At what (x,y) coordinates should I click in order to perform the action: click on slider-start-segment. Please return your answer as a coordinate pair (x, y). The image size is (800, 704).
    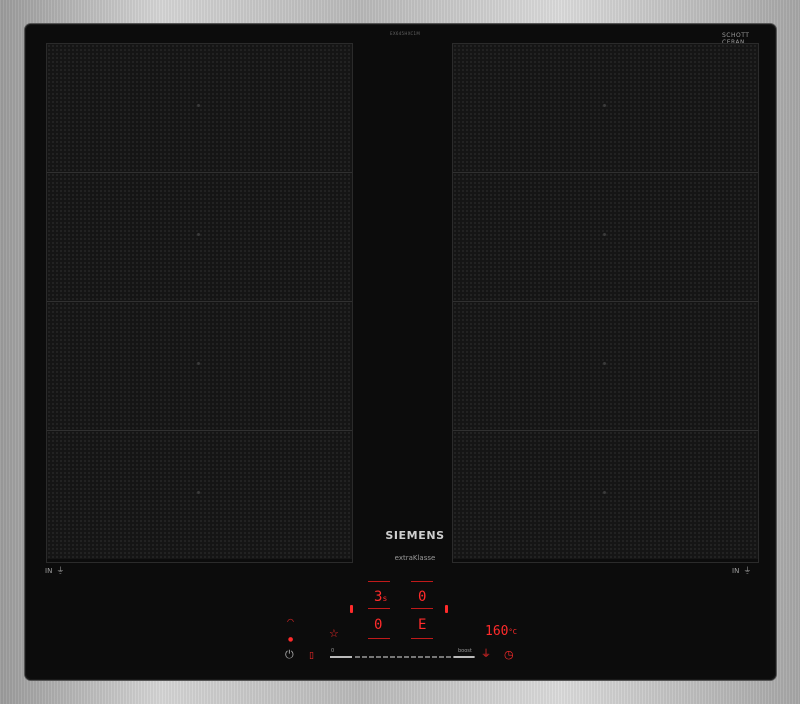
    Looking at the image, I should click on (341, 657).